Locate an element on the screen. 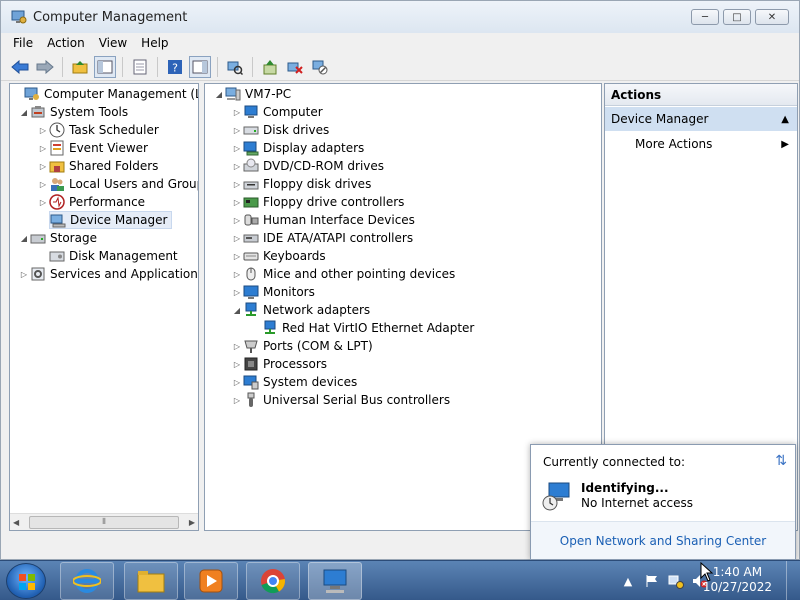  uninstall-device-button is located at coordinates (295, 67).